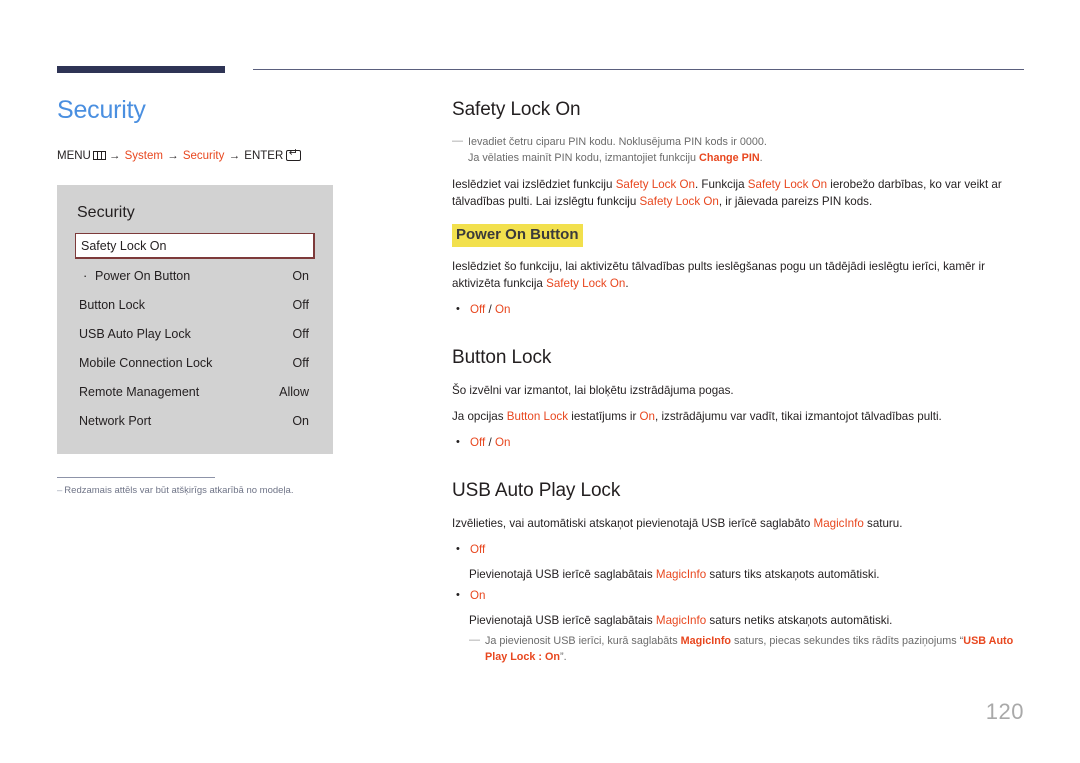 This screenshot has height=763, width=1080. I want to click on text-part: iestatījums ir, so click(604, 416).